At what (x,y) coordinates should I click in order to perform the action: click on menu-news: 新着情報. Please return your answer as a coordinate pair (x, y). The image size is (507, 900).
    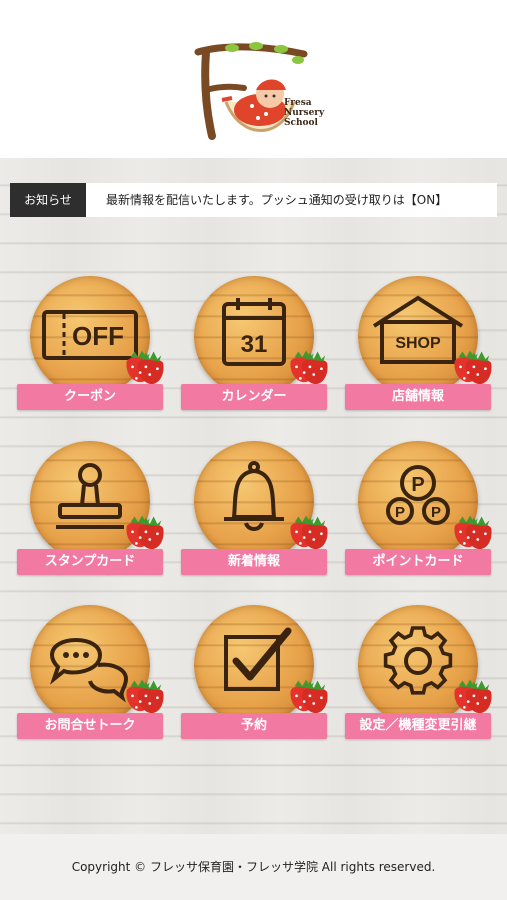
    Looking at the image, I should click on (256, 511).